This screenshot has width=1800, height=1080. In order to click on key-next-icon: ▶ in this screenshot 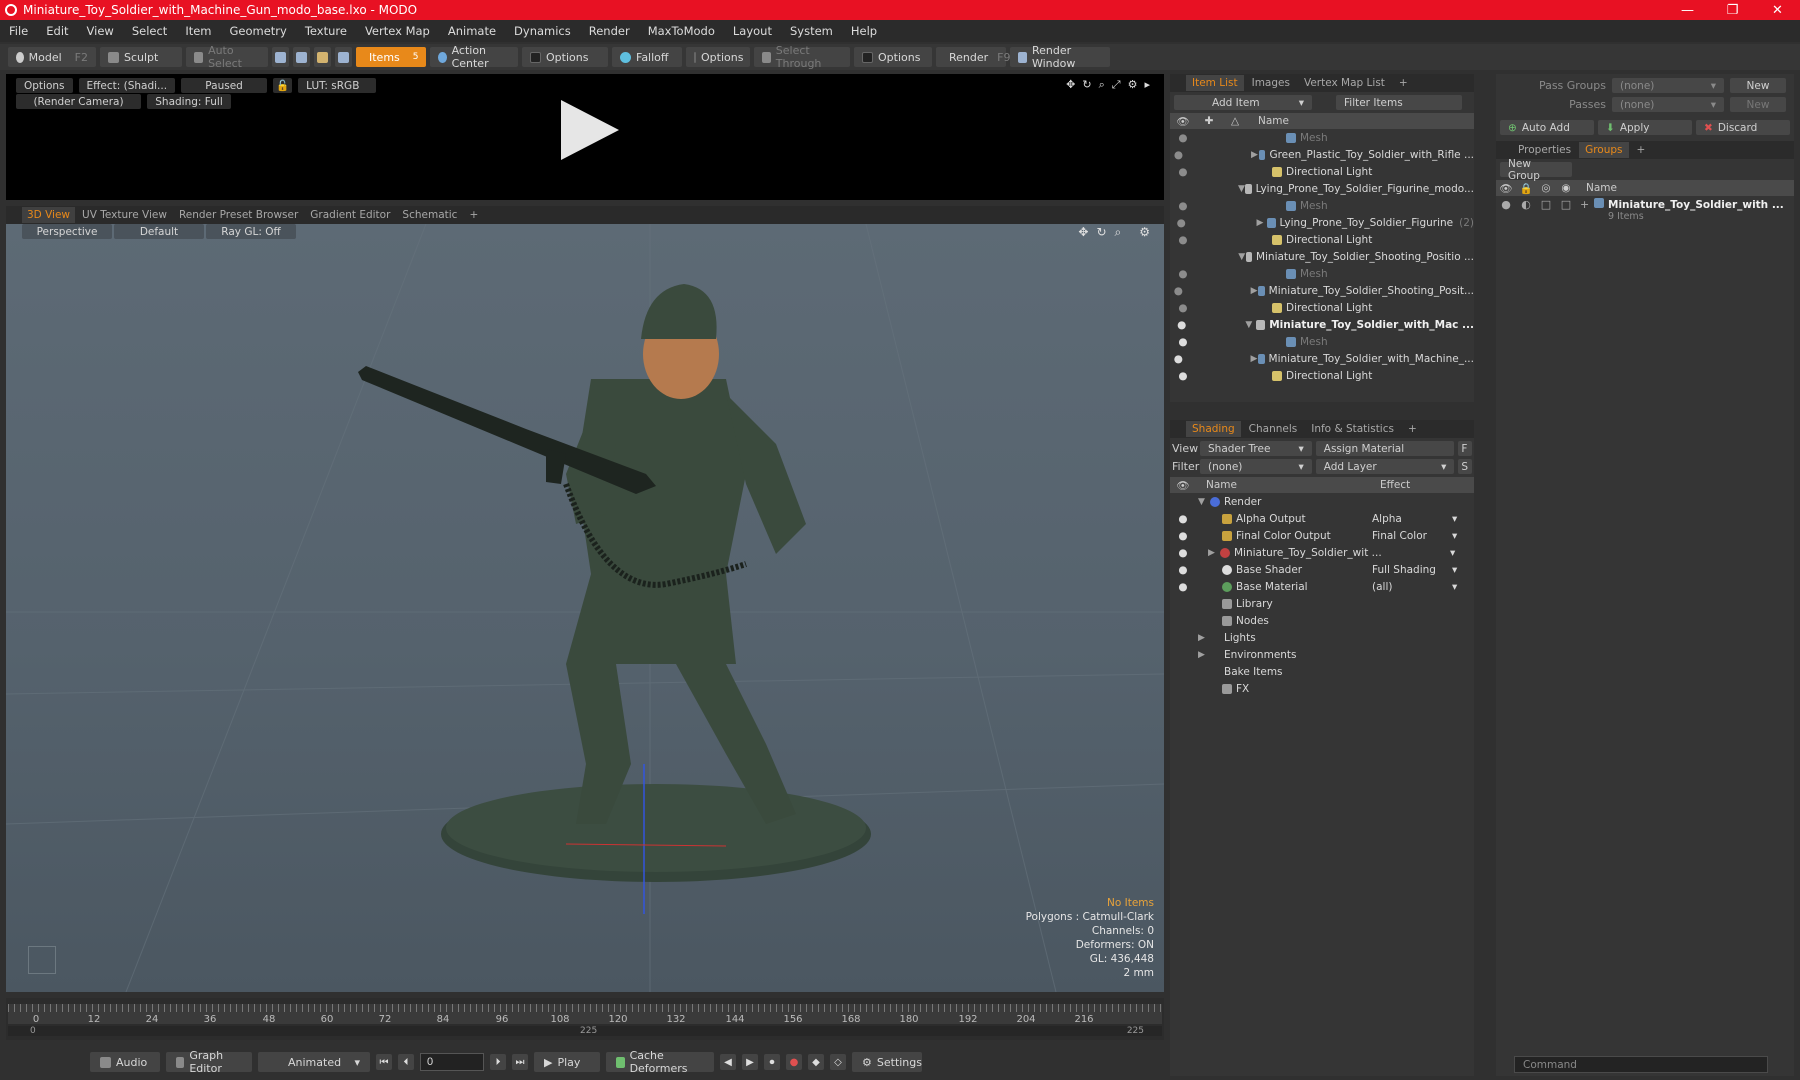, I will do `click(750, 1062)`.